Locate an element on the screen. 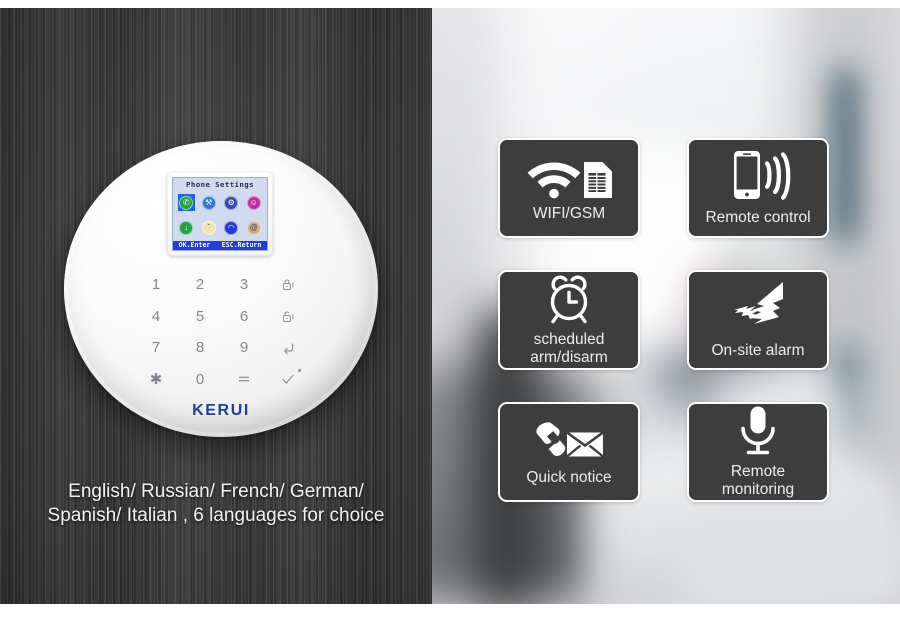 This screenshot has width=900, height=626. lcd-cell-gear-icon: ⚙ is located at coordinates (231, 202).